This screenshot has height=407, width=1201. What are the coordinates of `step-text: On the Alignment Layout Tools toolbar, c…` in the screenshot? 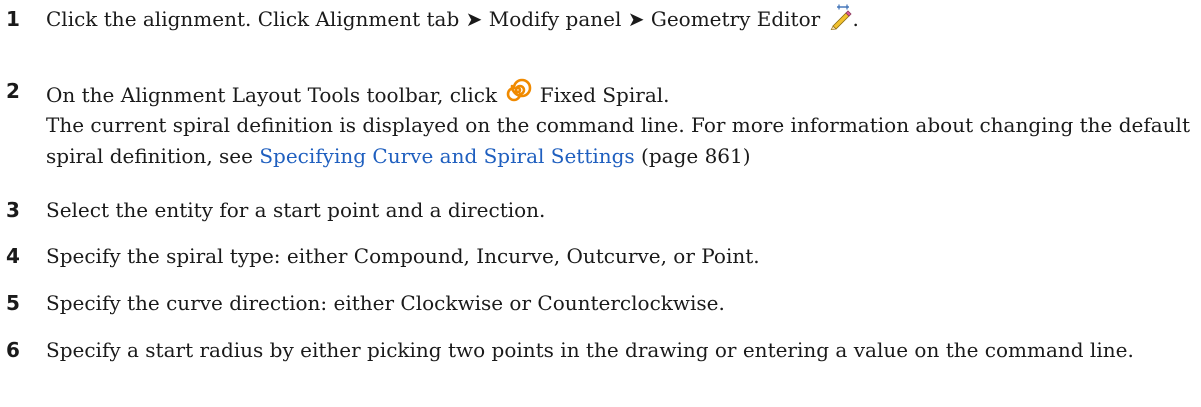 It's located at (621, 94).